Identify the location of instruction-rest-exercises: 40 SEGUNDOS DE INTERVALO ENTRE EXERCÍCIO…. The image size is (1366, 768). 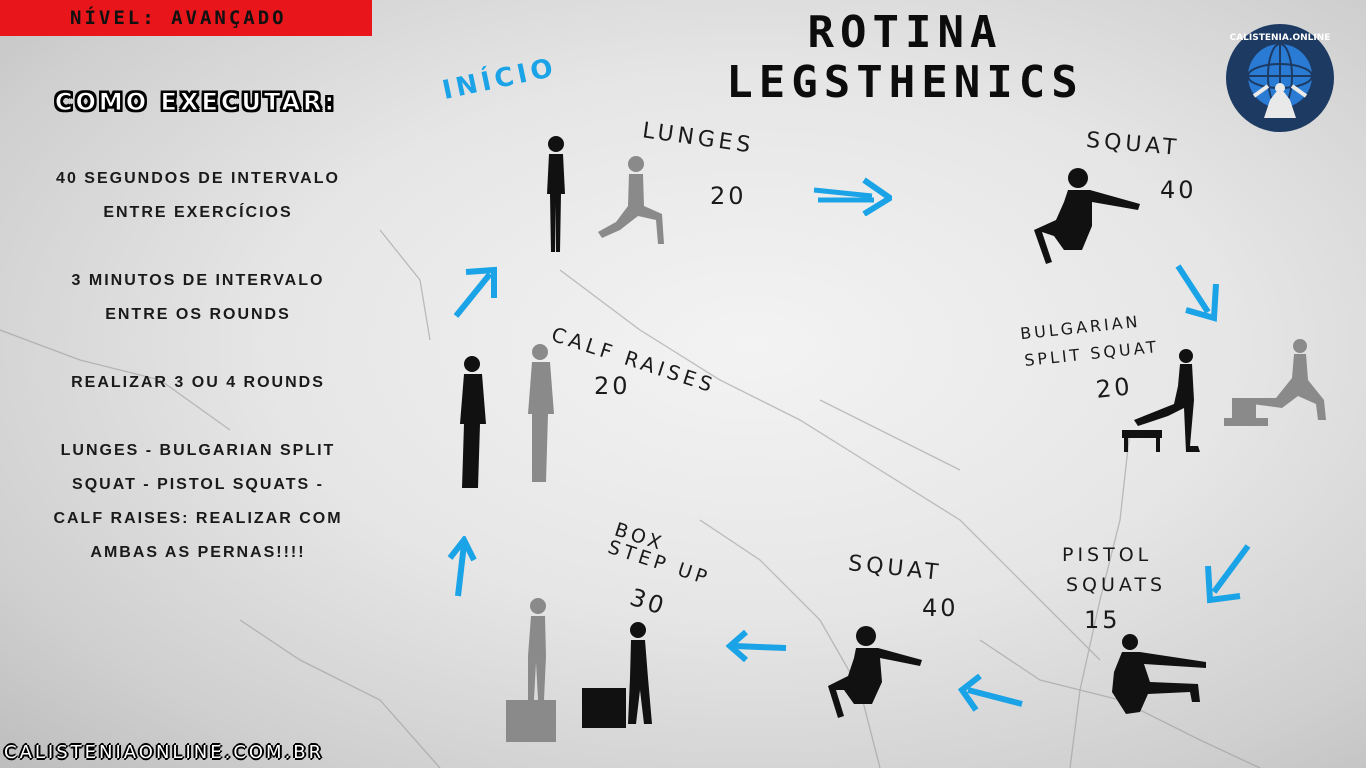
(198, 195).